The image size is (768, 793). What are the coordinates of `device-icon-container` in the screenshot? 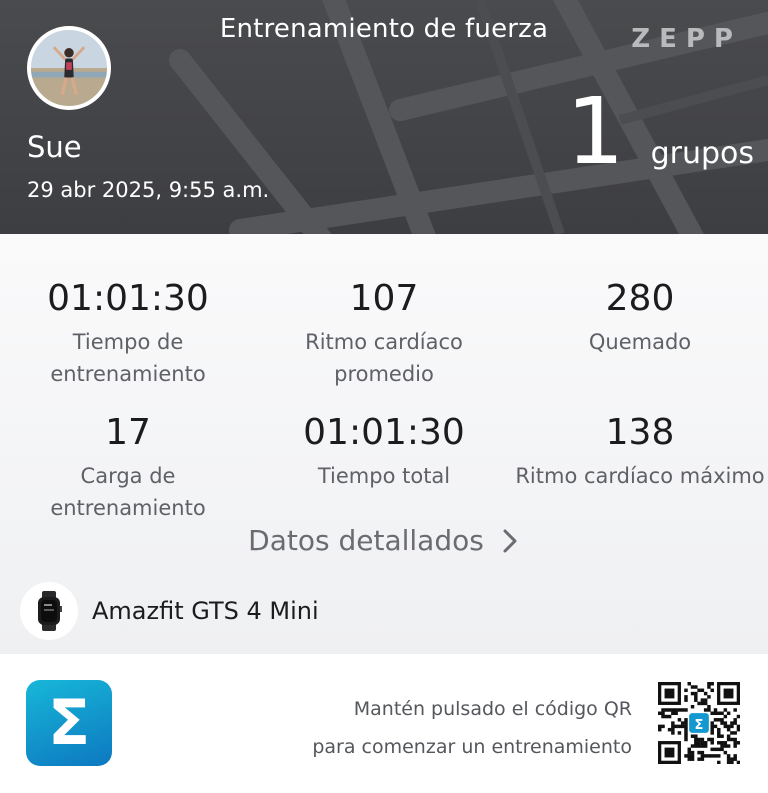 It's located at (49, 611).